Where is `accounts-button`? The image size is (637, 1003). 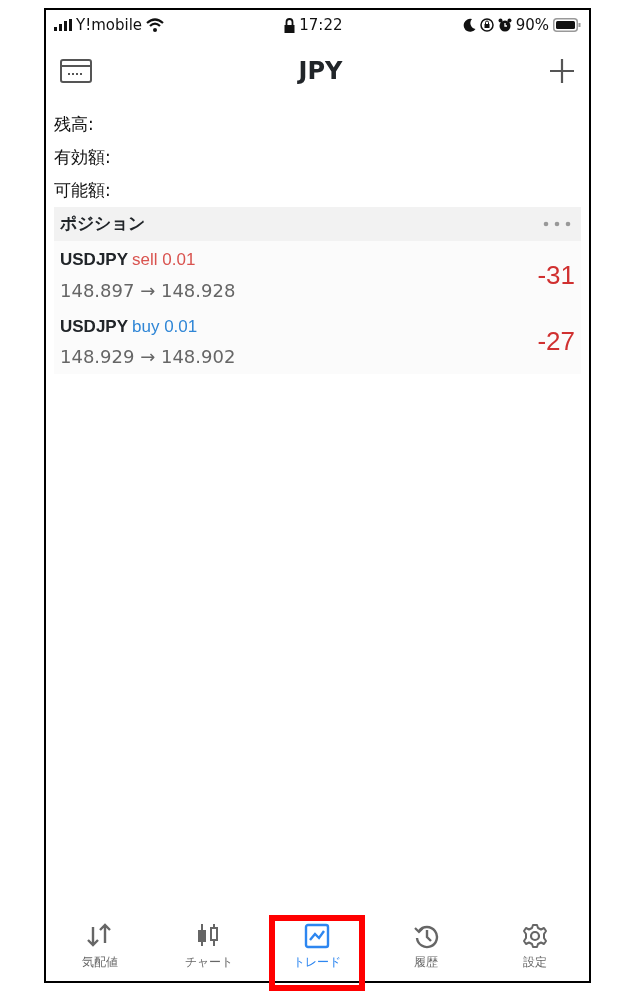
accounts-button is located at coordinates (76, 71).